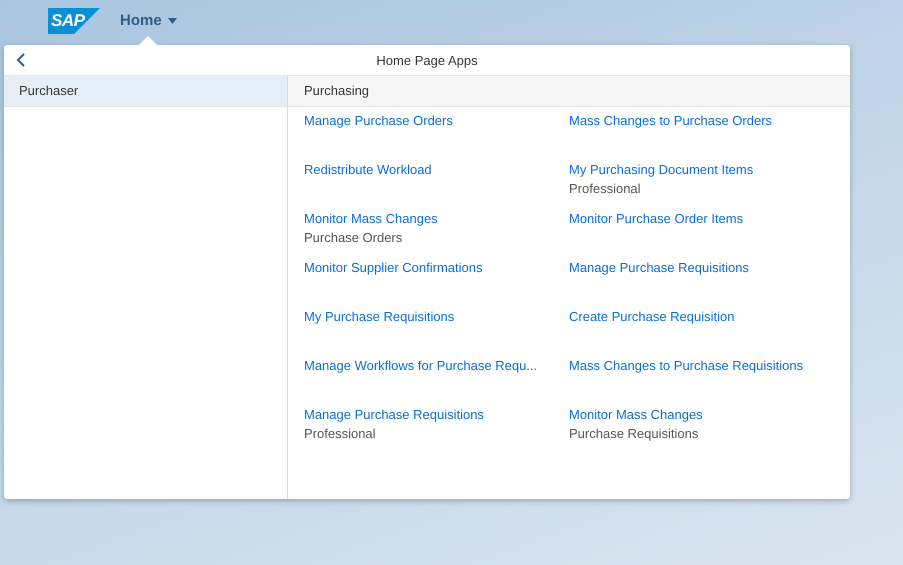  What do you see at coordinates (353, 238) in the screenshot?
I see `app-subtitle: Purchase Orders` at bounding box center [353, 238].